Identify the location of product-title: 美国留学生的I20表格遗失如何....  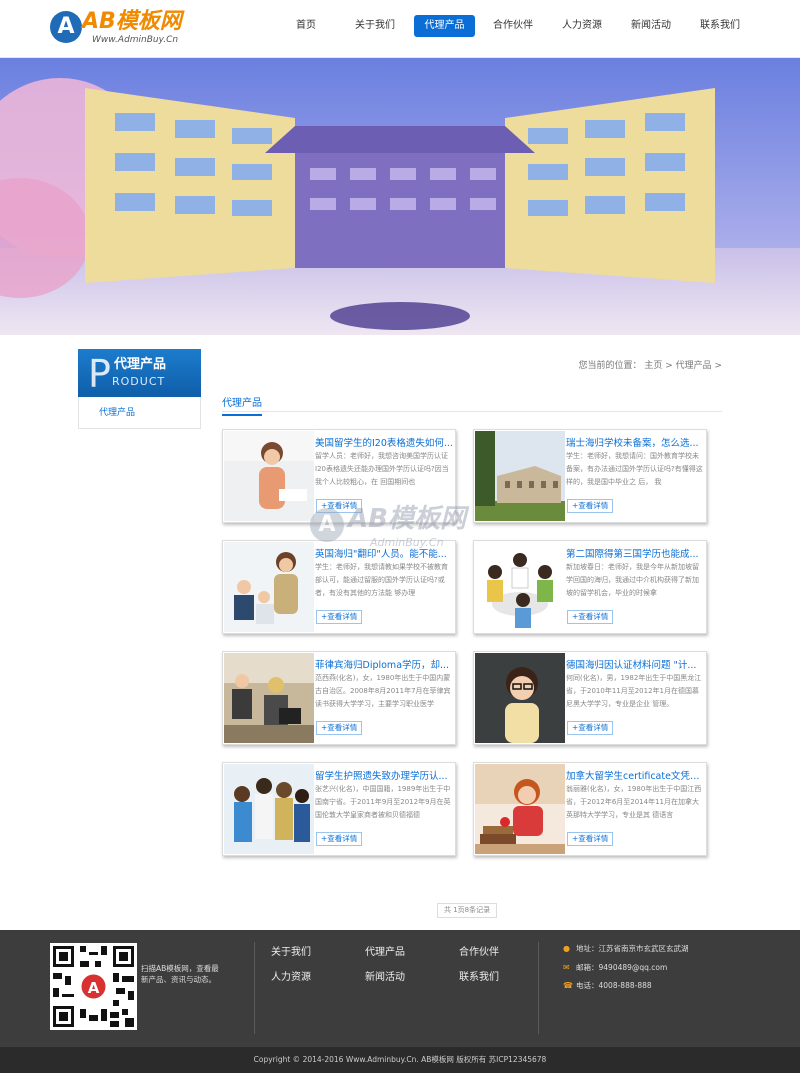
(384, 442).